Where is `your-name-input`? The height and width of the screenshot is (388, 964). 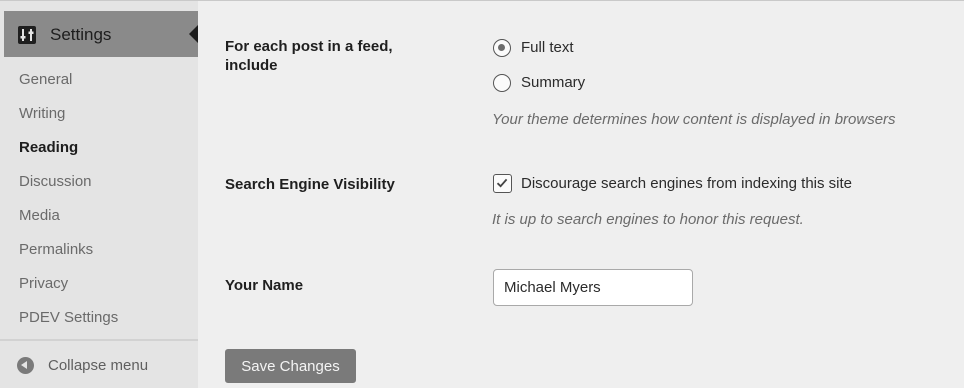
your-name-input is located at coordinates (593, 287).